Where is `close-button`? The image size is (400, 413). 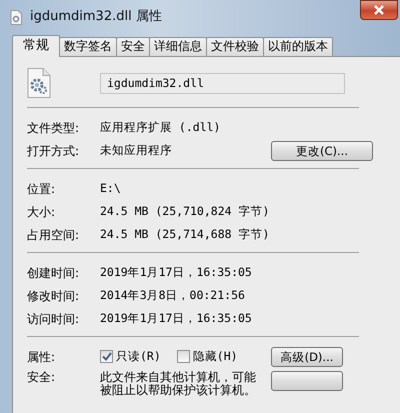
close-button is located at coordinates (379, 10).